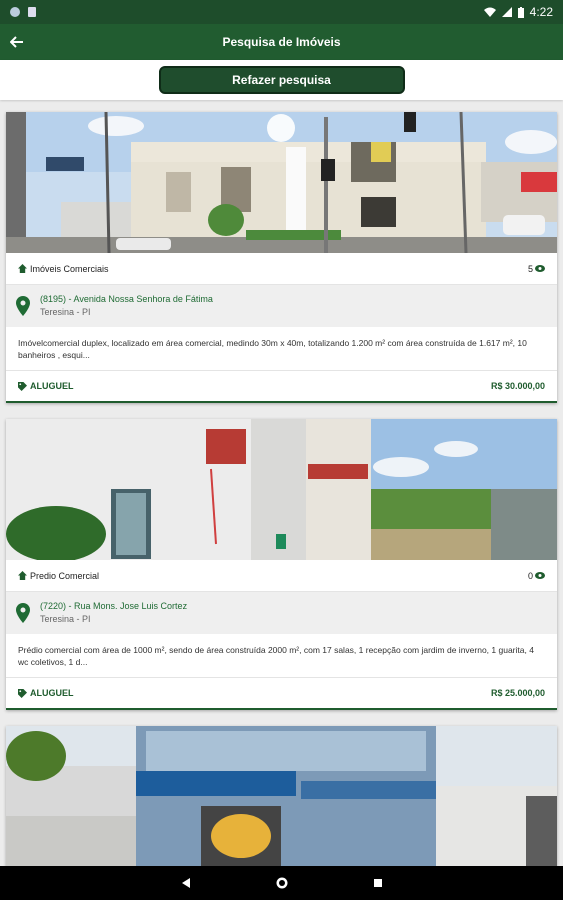 The width and height of the screenshot is (563, 900). I want to click on back-button, so click(17, 42).